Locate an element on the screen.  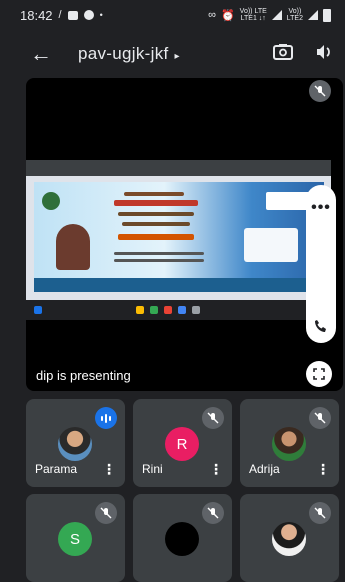
speaking-indicator-icon is located at coordinates (106, 418).